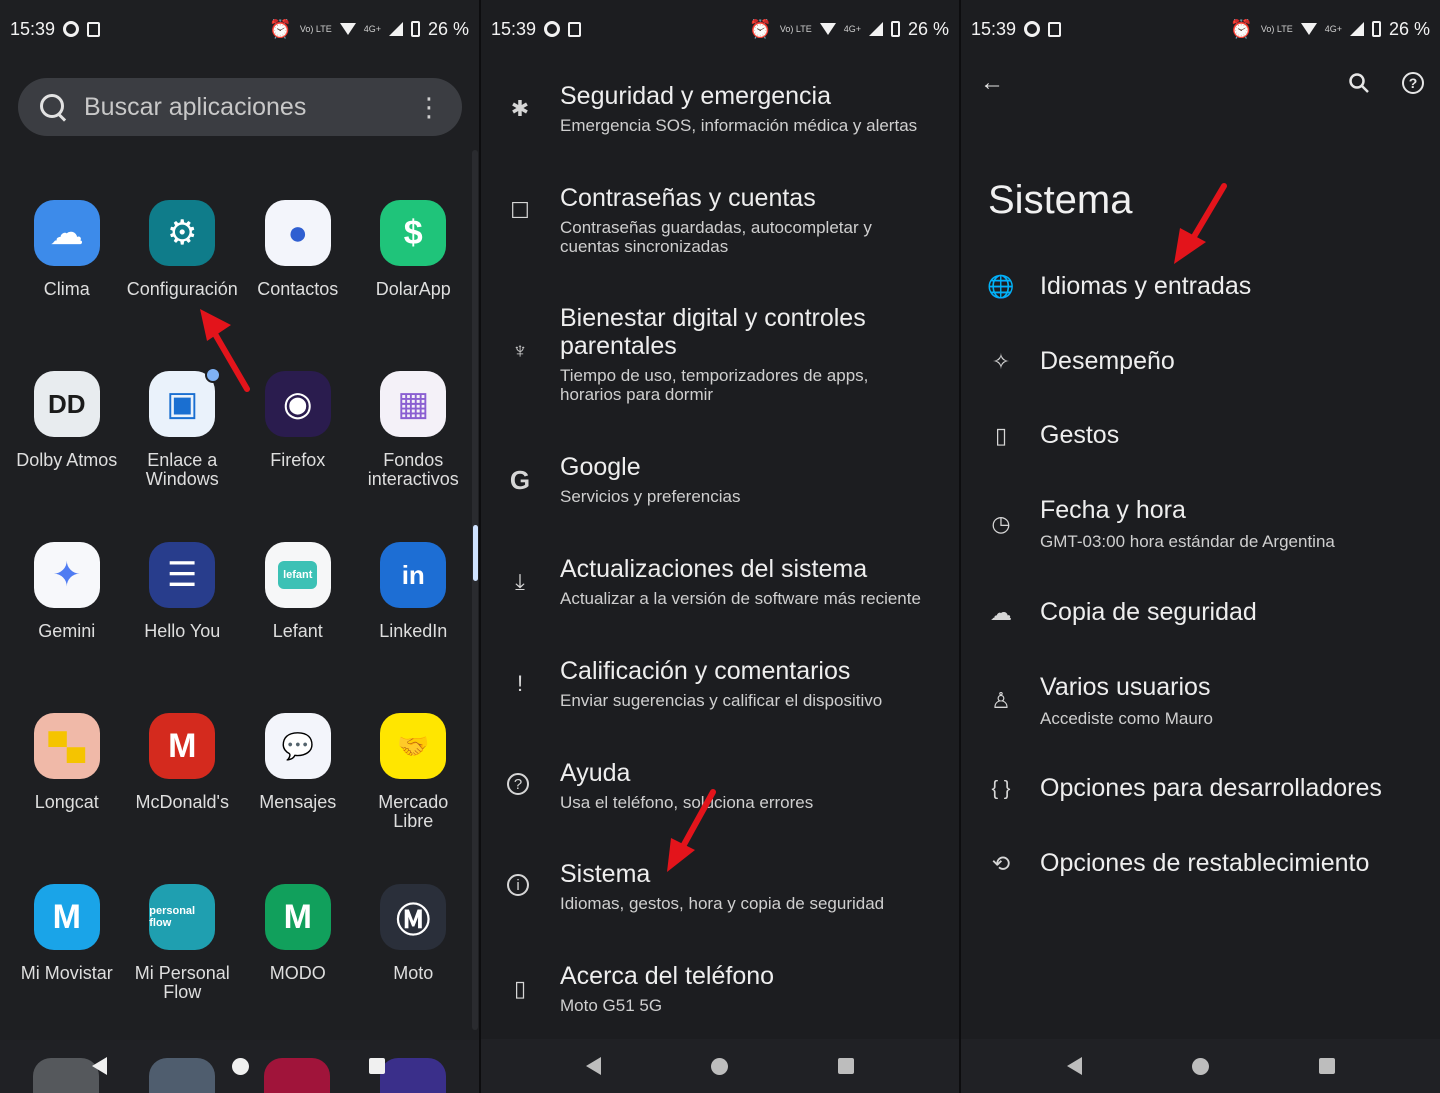 The width and height of the screenshot is (1440, 1093). What do you see at coordinates (514, 28) in the screenshot?
I see `status-time: 15:39` at bounding box center [514, 28].